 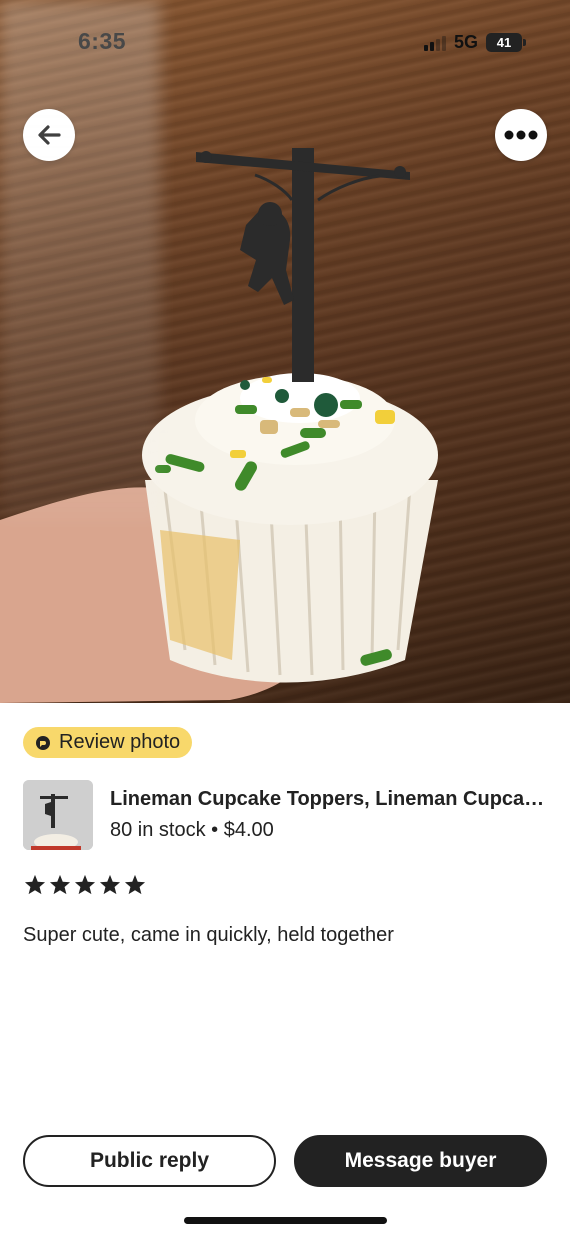 What do you see at coordinates (43, 742) in the screenshot?
I see `review-photo-icon` at bounding box center [43, 742].